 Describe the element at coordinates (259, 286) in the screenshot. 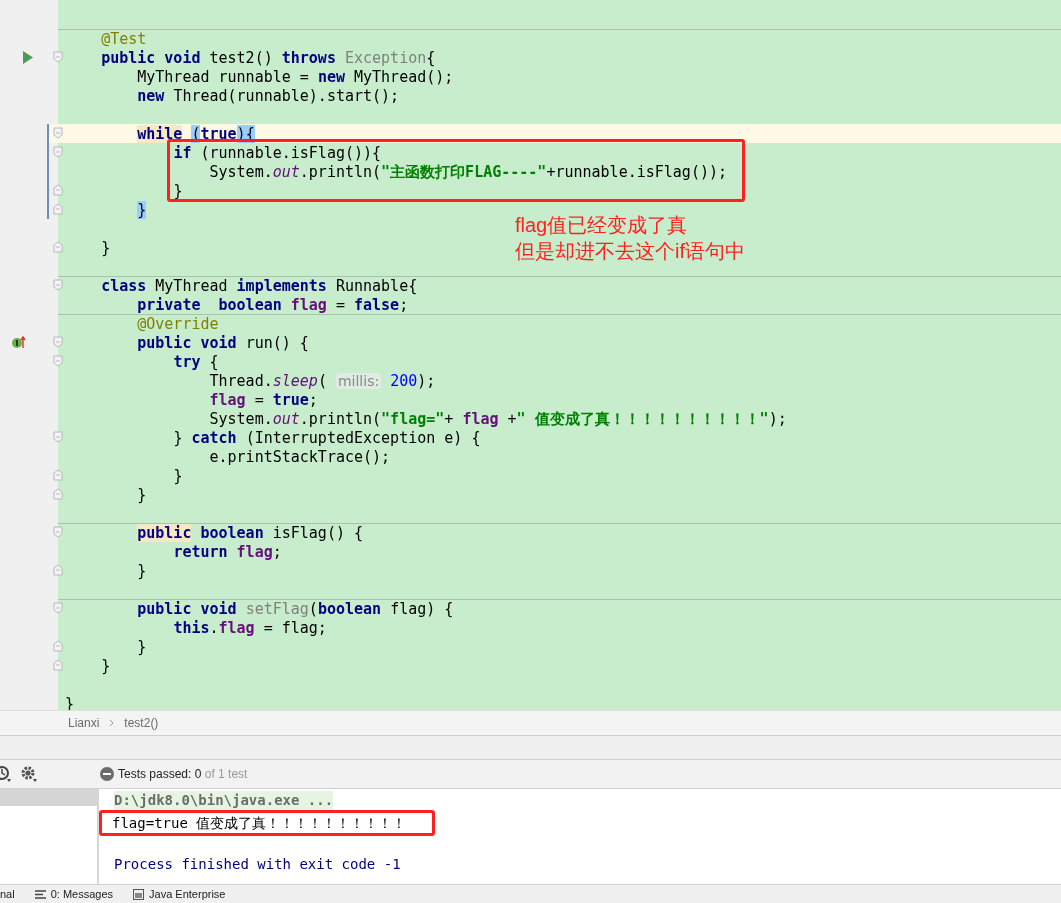

I see `code-line: class MyThread implements Runnable{` at that location.